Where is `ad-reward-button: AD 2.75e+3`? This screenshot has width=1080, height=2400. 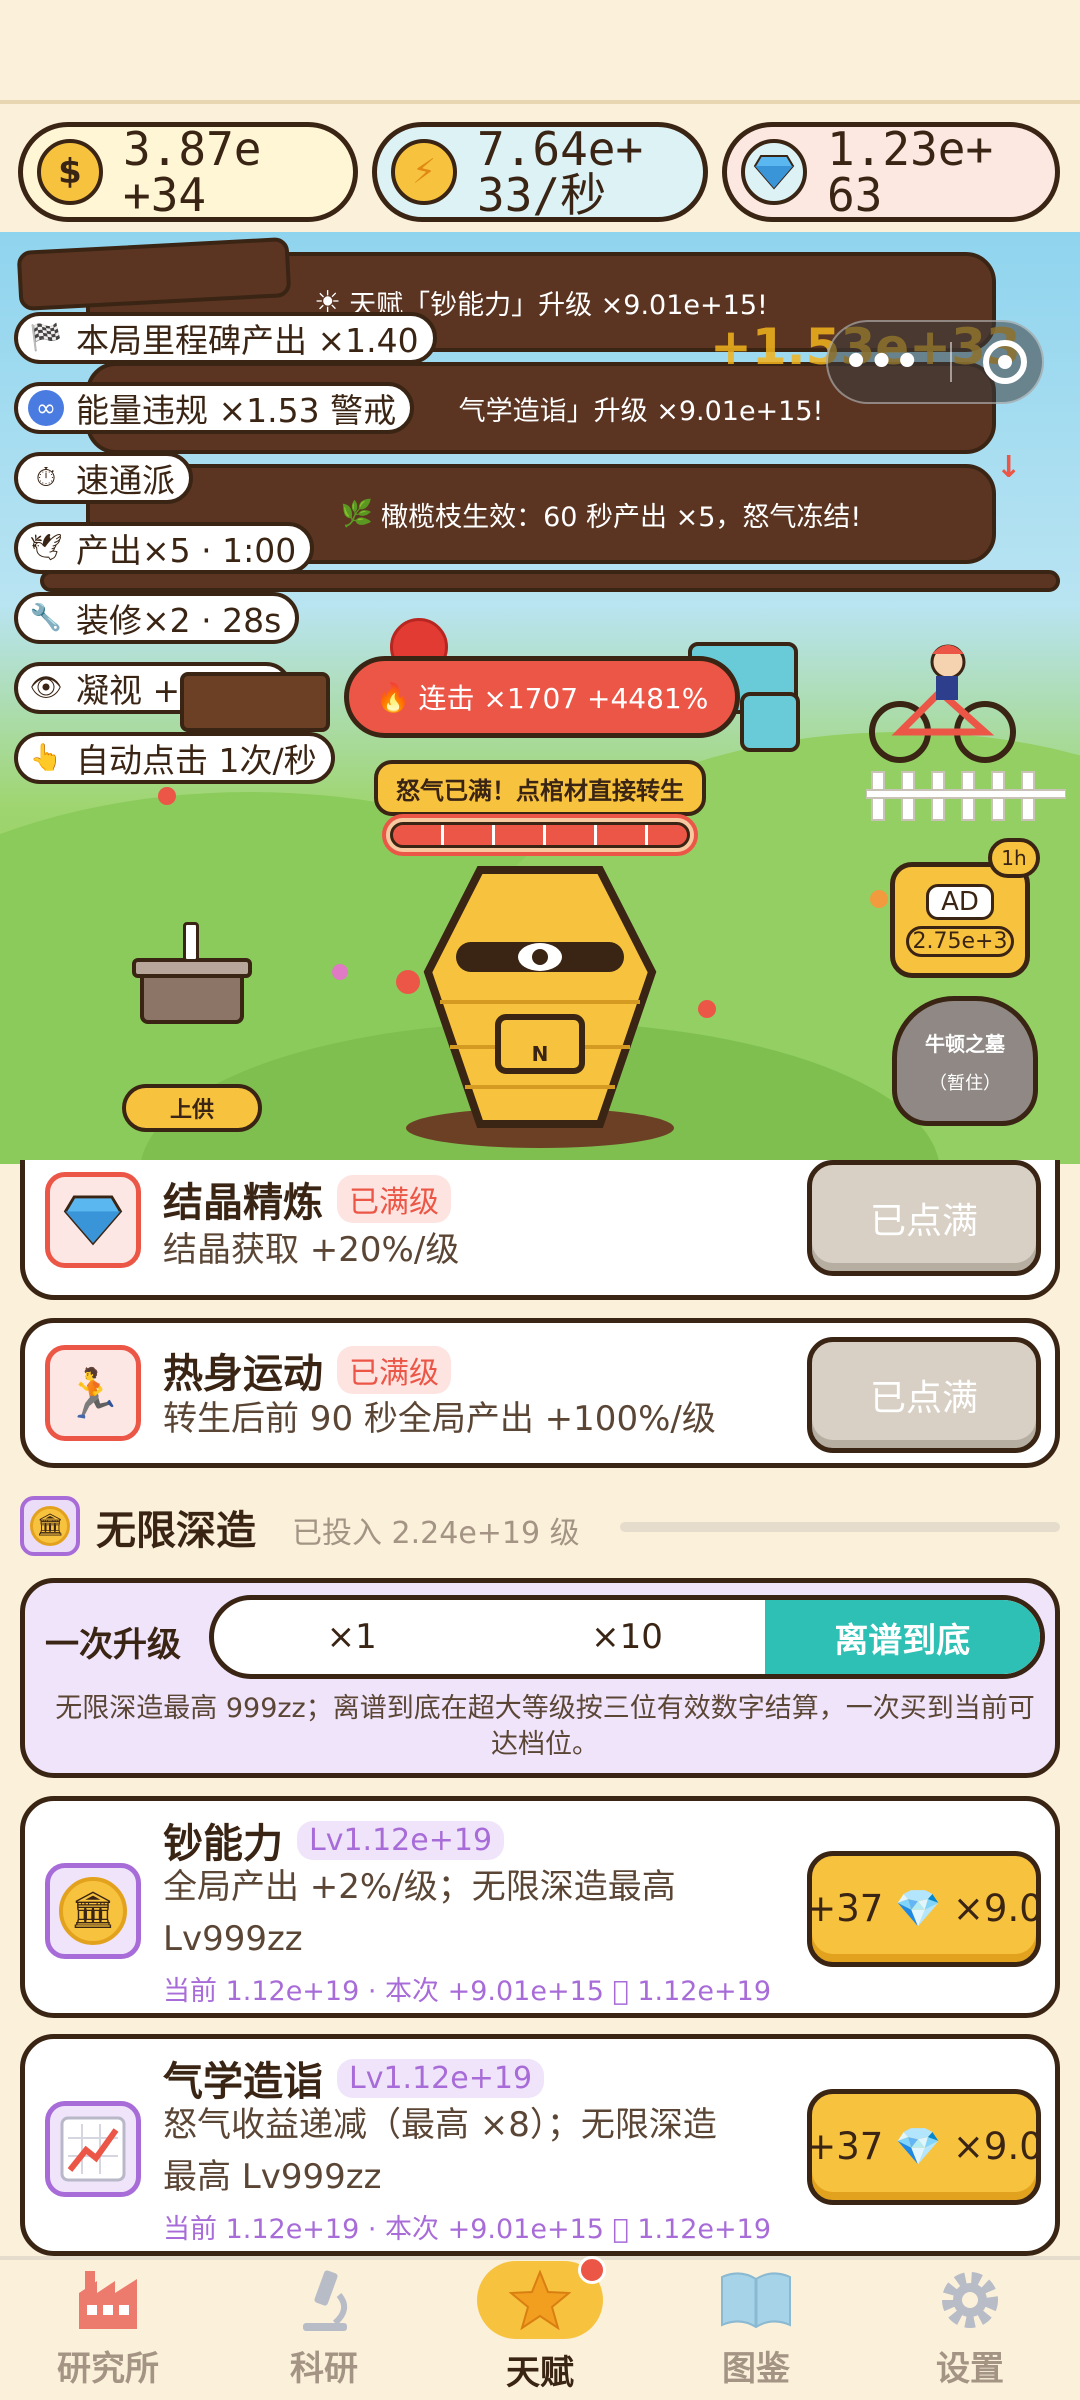
ad-reward-button: AD 2.75e+3 is located at coordinates (960, 920).